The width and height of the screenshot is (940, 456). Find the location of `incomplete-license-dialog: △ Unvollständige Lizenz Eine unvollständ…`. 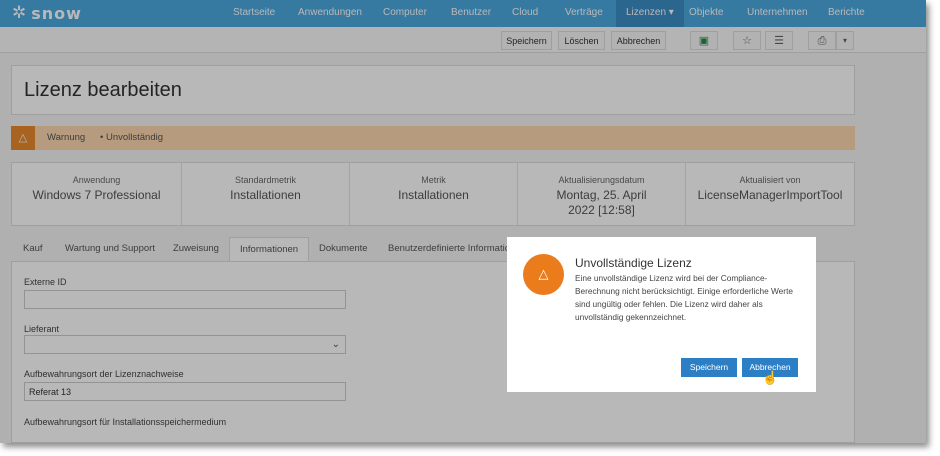

incomplete-license-dialog: △ Unvollständige Lizenz Eine unvollständ… is located at coordinates (661, 314).